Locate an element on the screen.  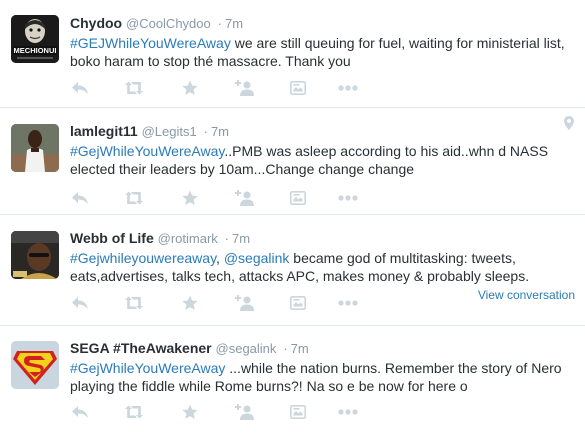
tweet-text-segment: , is located at coordinates (220, 258).